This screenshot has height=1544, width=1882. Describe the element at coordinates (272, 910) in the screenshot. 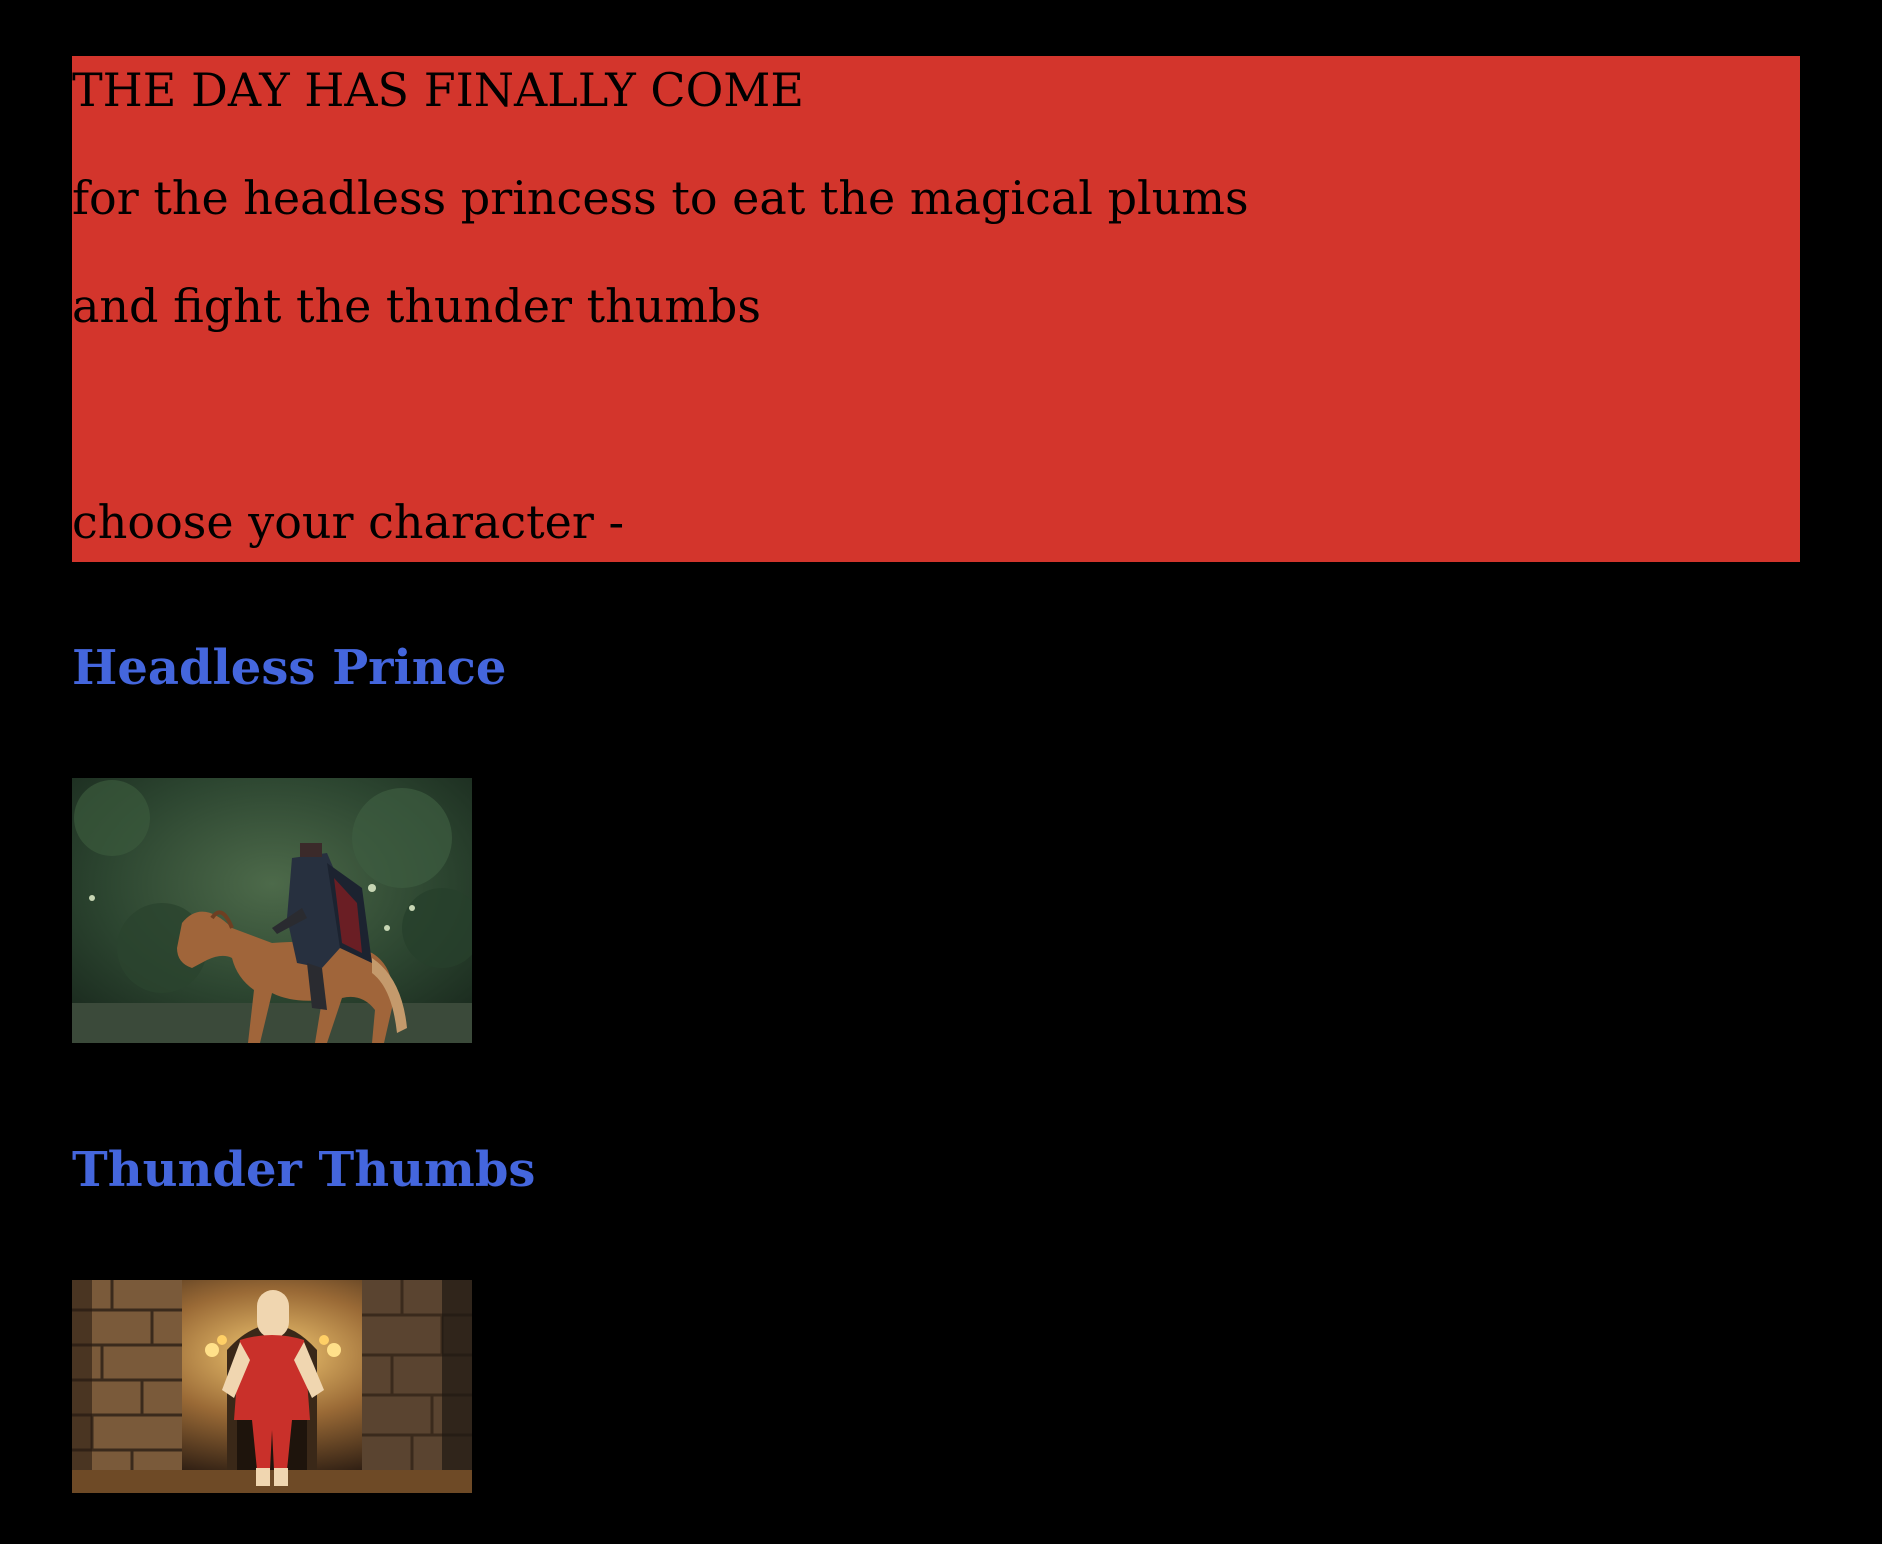

I see `headless-prince-image` at that location.